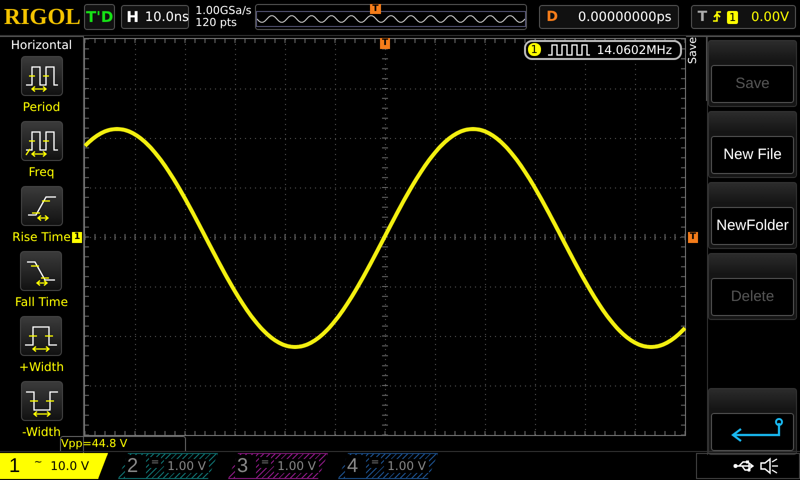 The height and width of the screenshot is (480, 800). Describe the element at coordinates (743, 17) in the screenshot. I see `trigger-panel: T 1 0.00V` at that location.